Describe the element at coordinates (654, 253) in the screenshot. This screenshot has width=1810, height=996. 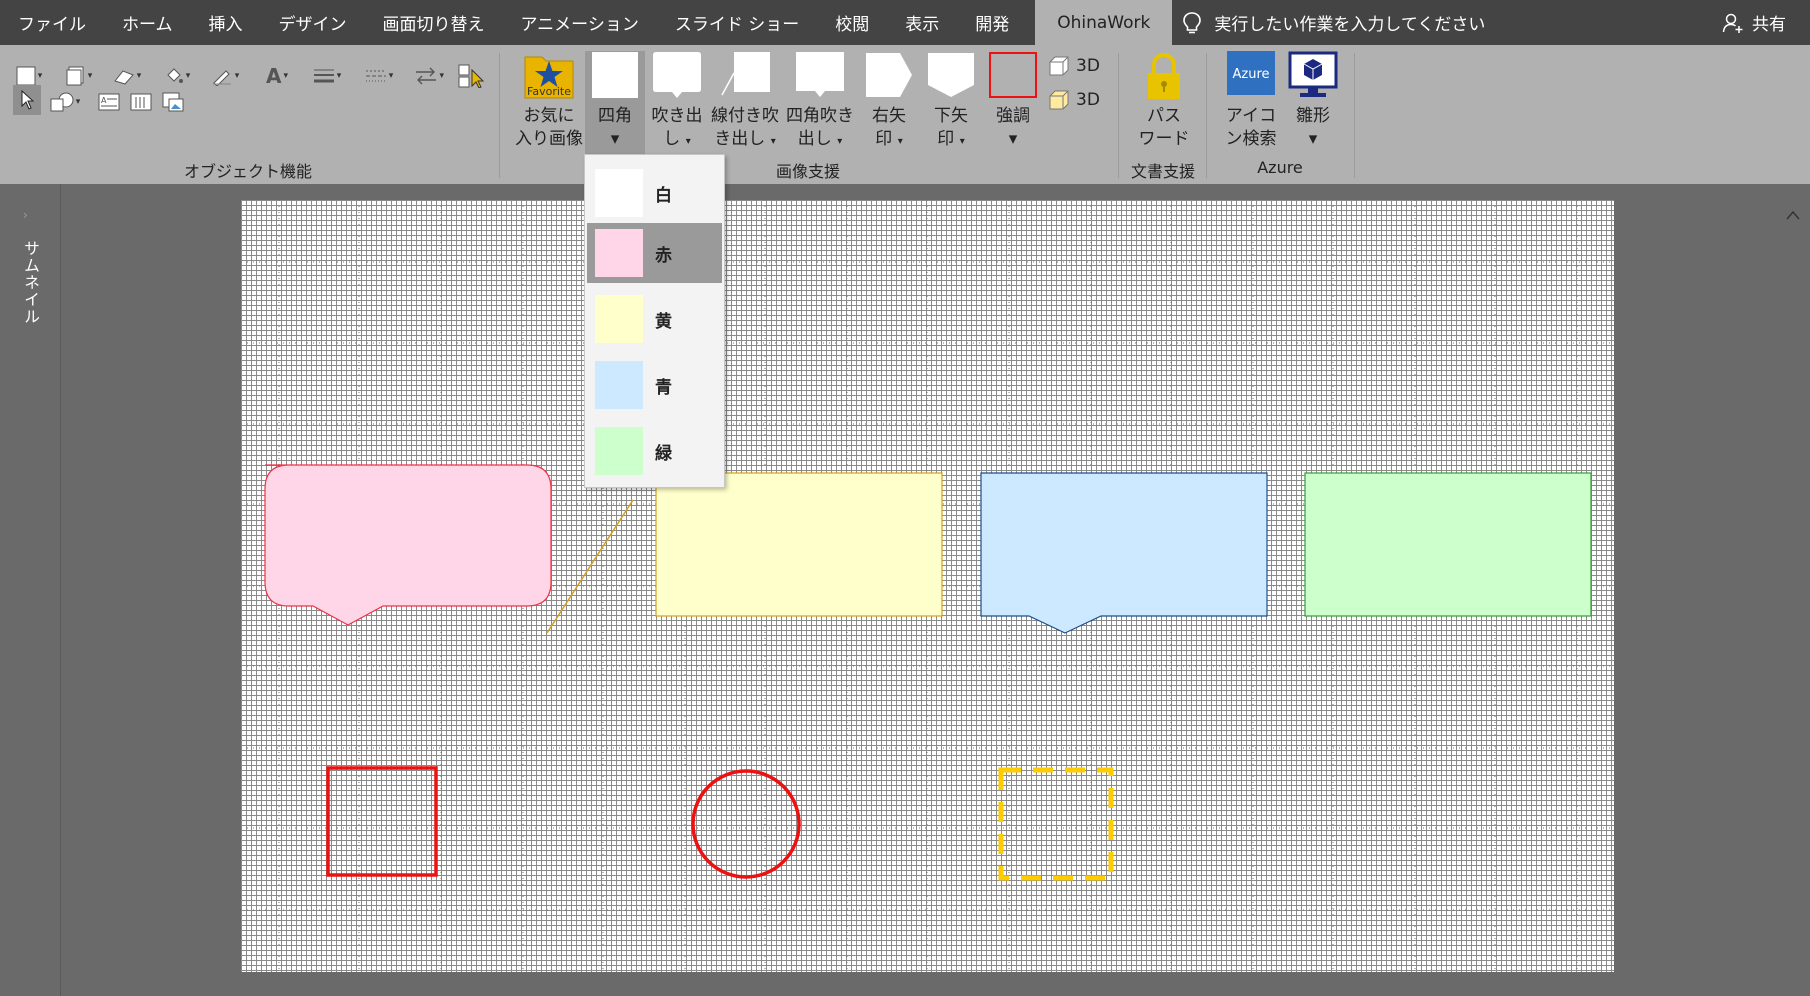
I see `dropdown-item-red: 赤` at that location.